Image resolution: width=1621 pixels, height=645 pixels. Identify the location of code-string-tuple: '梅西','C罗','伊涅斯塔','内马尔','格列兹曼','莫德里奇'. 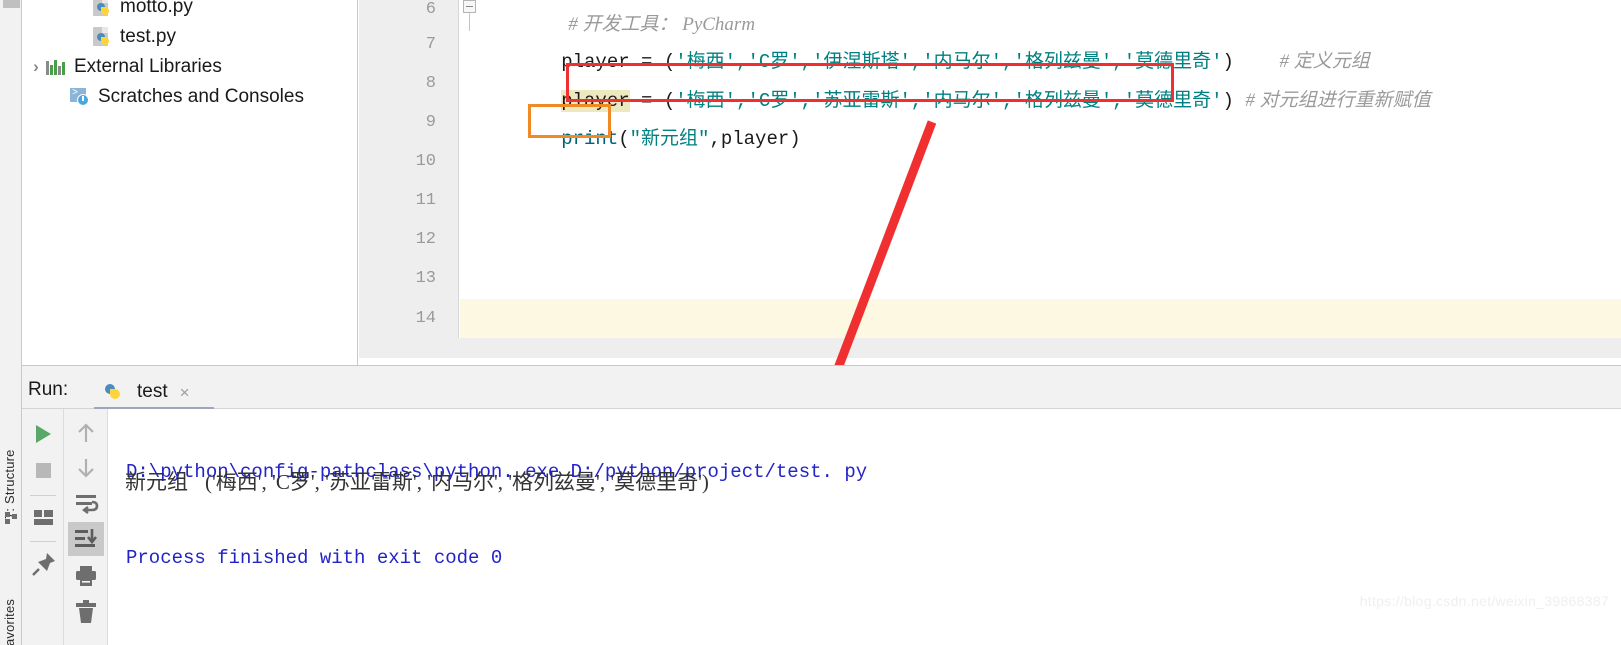
(949, 62).